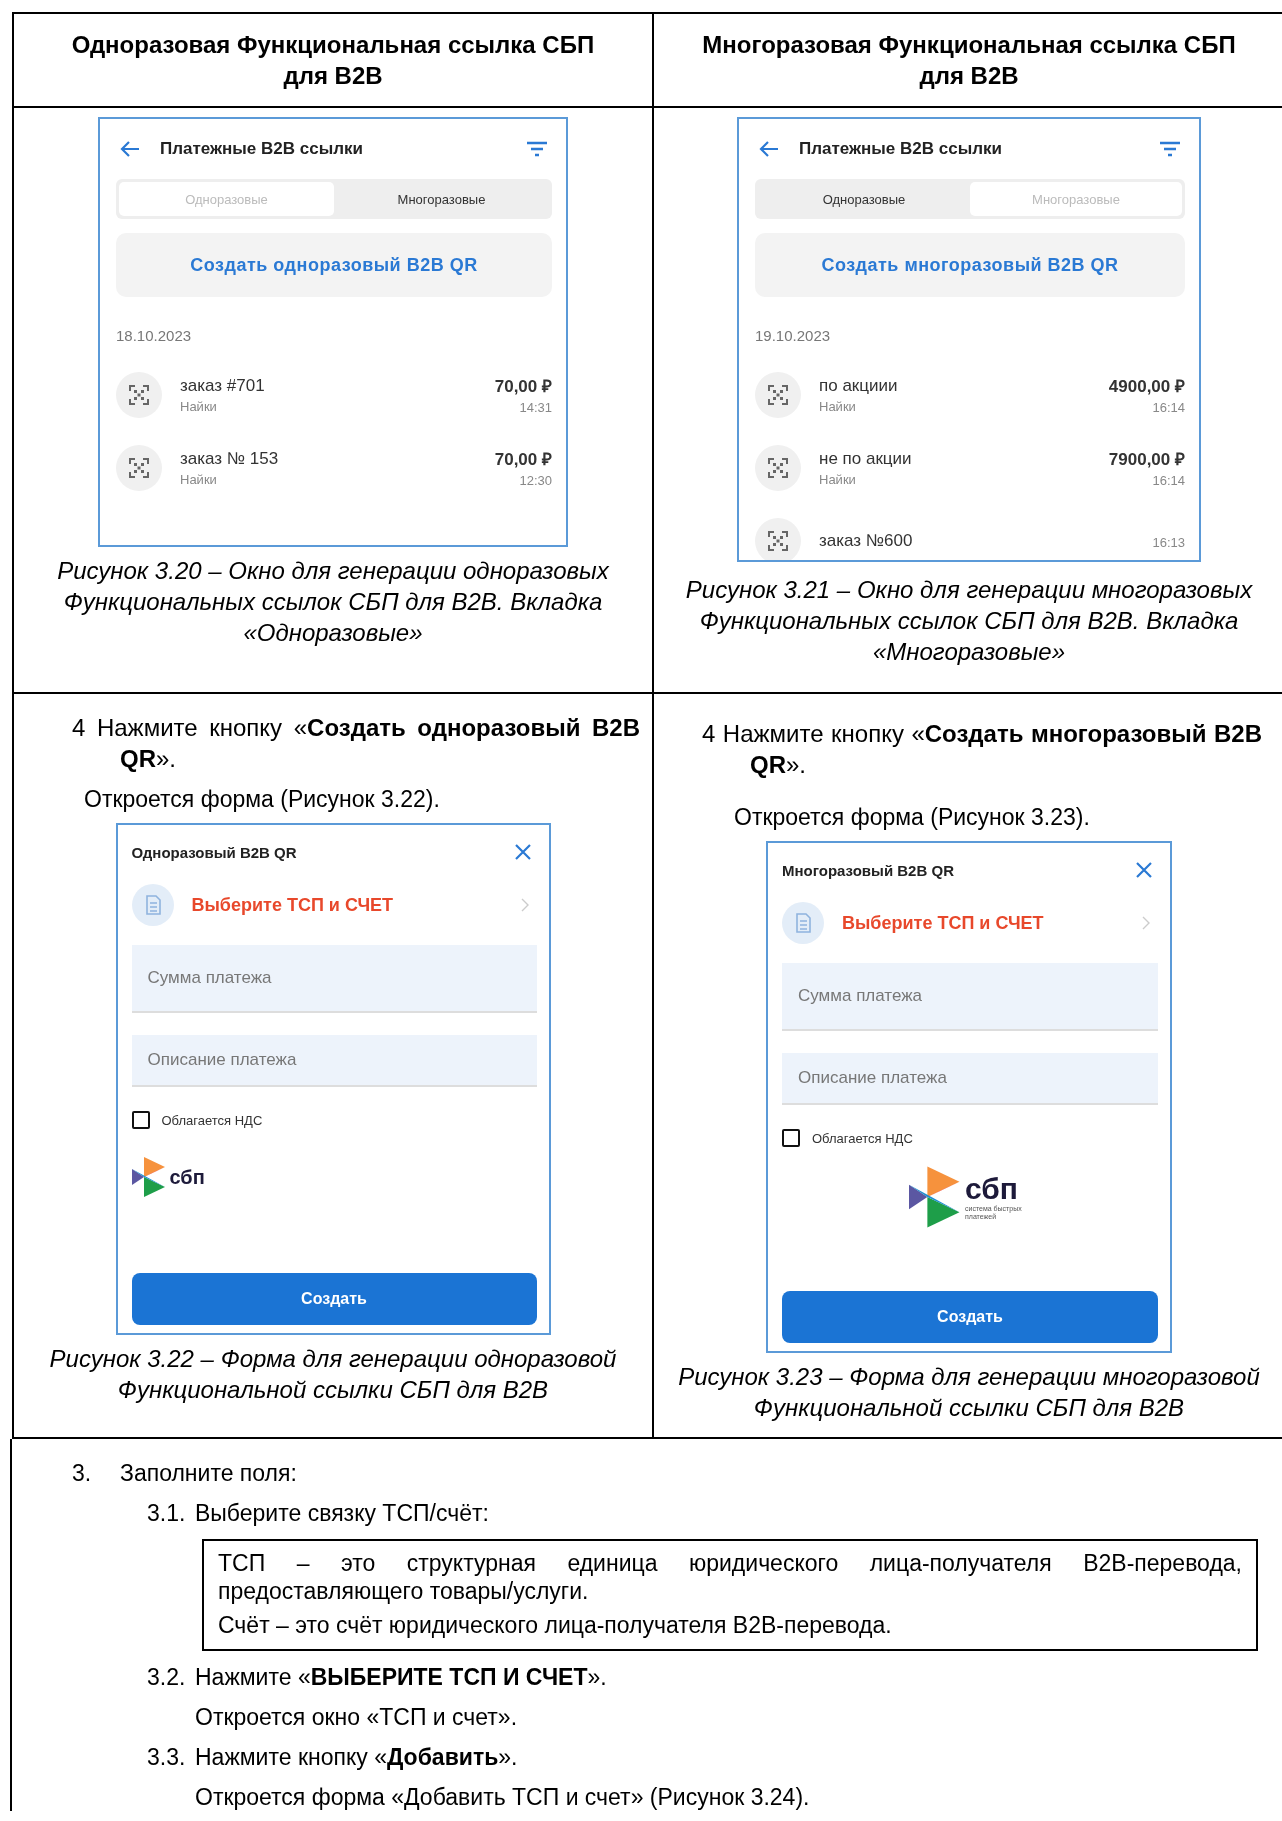 The image size is (1282, 1821). I want to click on note-paragraph: Счёт – это счёт юридического лица-получателя B2B-перевода., so click(555, 1625).